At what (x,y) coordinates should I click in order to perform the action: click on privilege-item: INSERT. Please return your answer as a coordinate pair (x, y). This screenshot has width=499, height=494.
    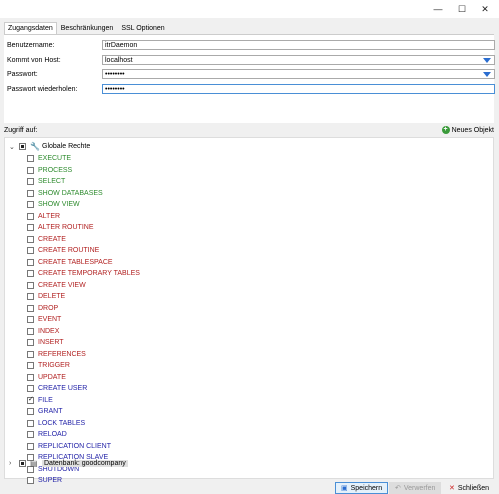
    Looking at the image, I should click on (45, 342).